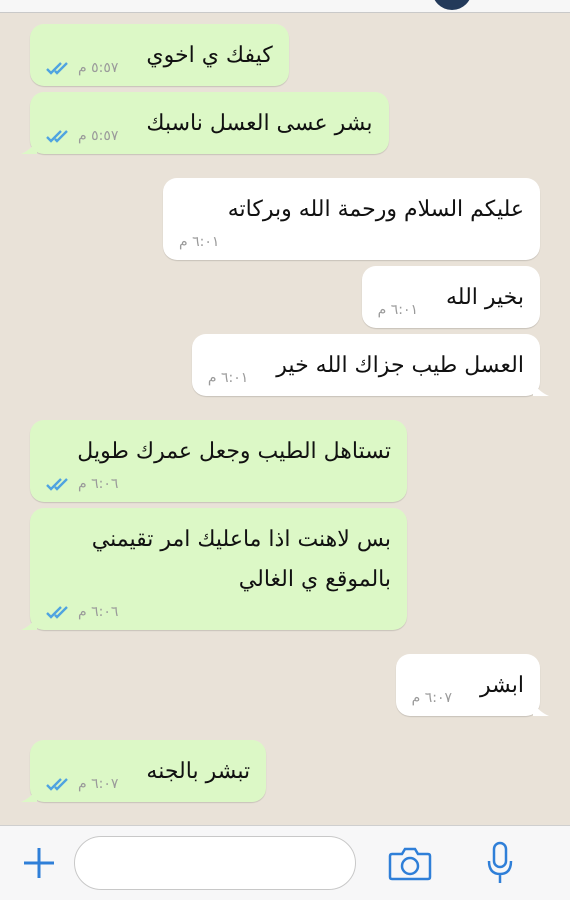  I want to click on message-text: عليكم السلام ورحمة الله وبركاته, so click(376, 210).